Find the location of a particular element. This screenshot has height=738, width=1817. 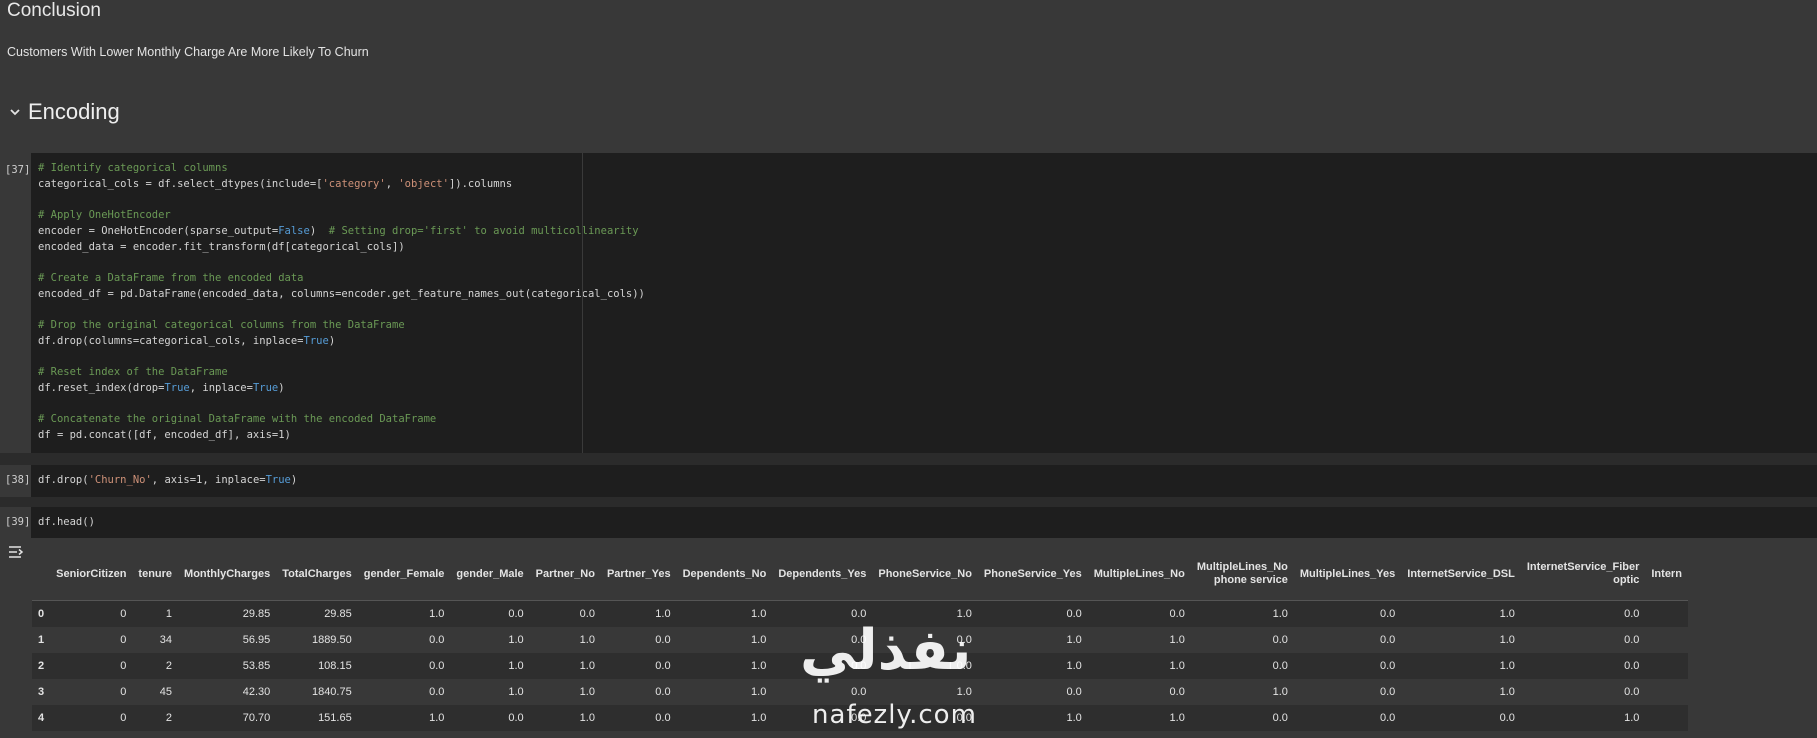

column-header: MultipleLines_Yes is located at coordinates (1347, 573).